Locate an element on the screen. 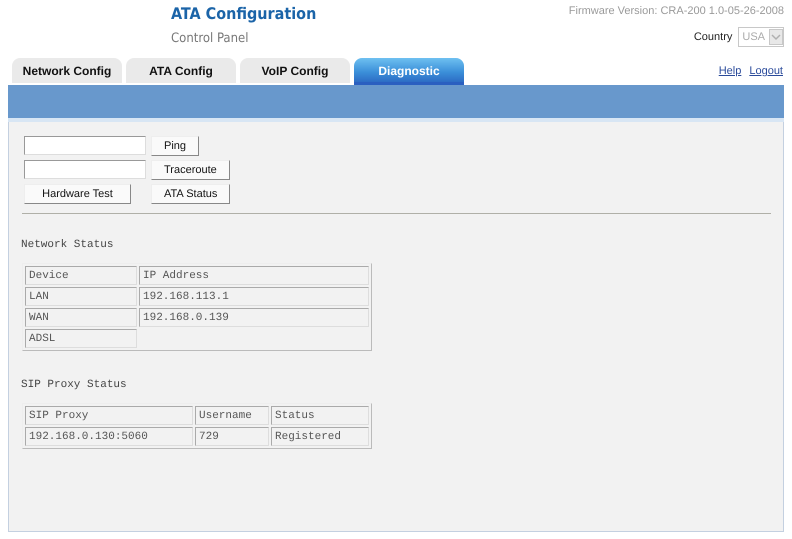 Image resolution: width=792 pixels, height=539 pixels. app-title: ATA Configuration is located at coordinates (243, 14).